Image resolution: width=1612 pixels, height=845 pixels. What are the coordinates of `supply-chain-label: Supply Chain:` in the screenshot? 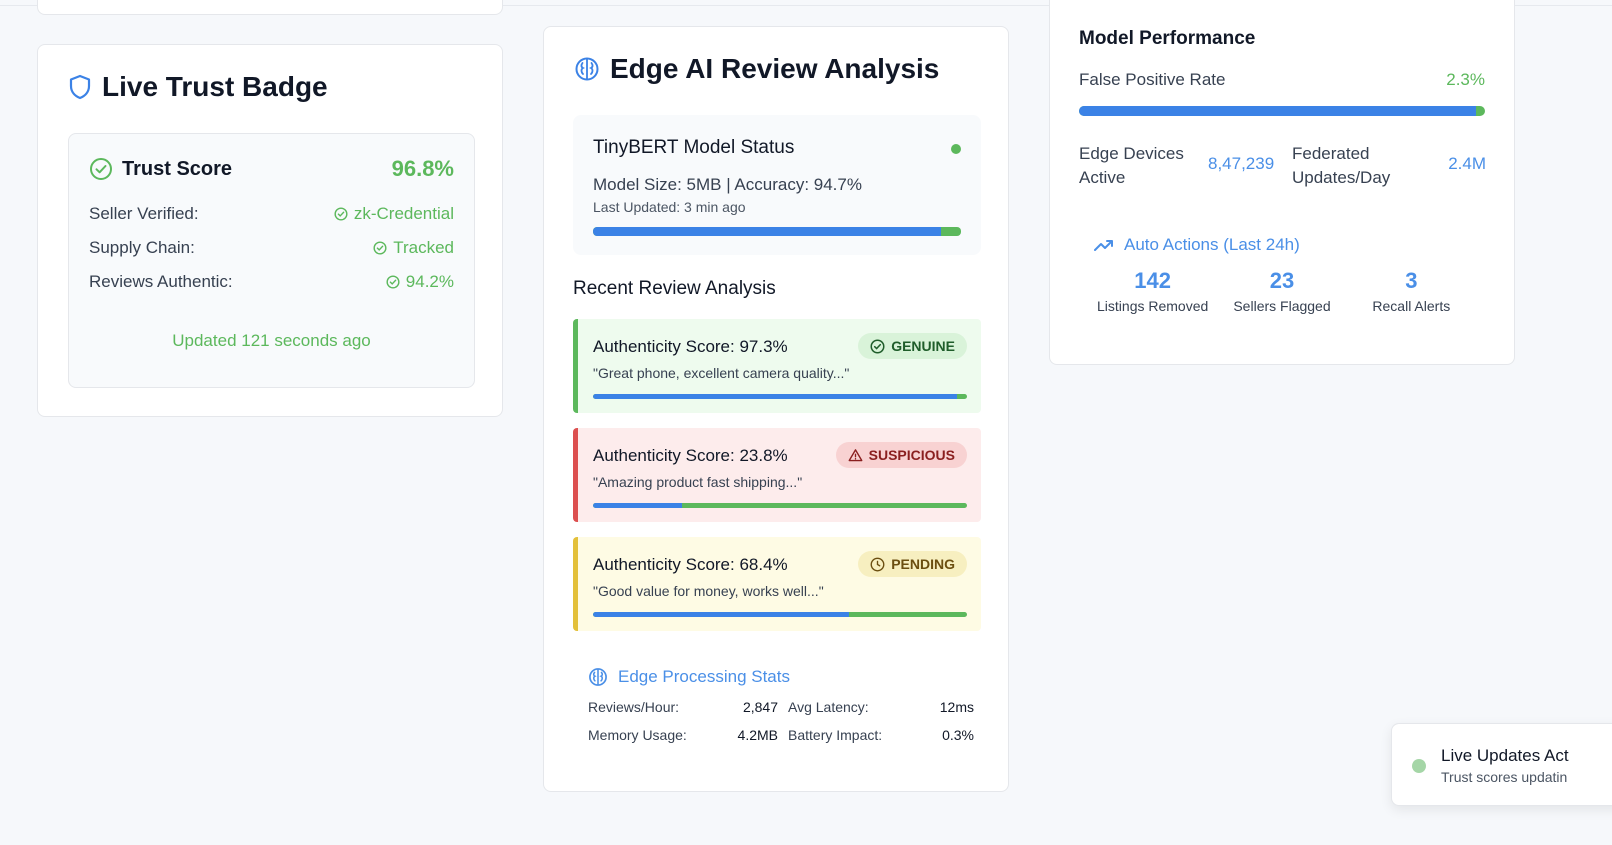 It's located at (142, 247).